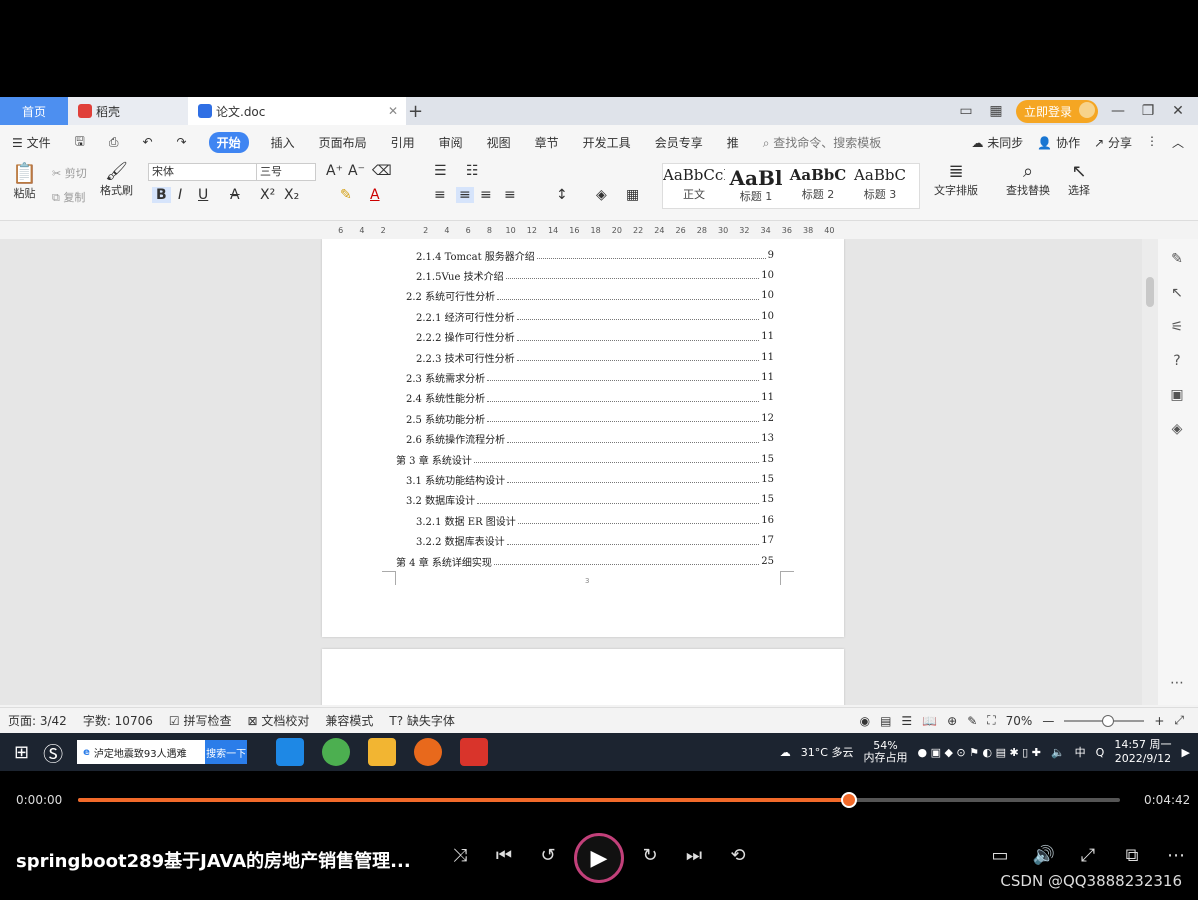 Image resolution: width=1198 pixels, height=900 pixels. What do you see at coordinates (585, 230) in the screenshot?
I see `horizontal-ruler: 6 4 2 2 4 6 8 10 12 14 16 18 20 22 24 26 28 30 32 34 36 38 40` at bounding box center [585, 230].